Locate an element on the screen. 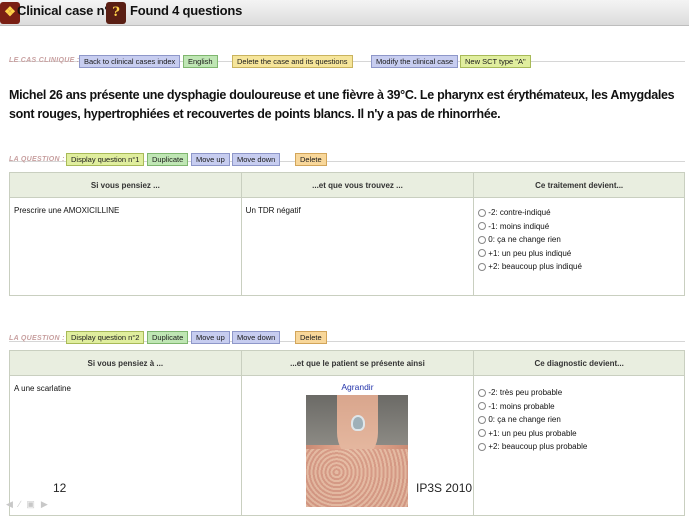  question1-option: +2: beaucoup plus indiqué is located at coordinates (579, 267).